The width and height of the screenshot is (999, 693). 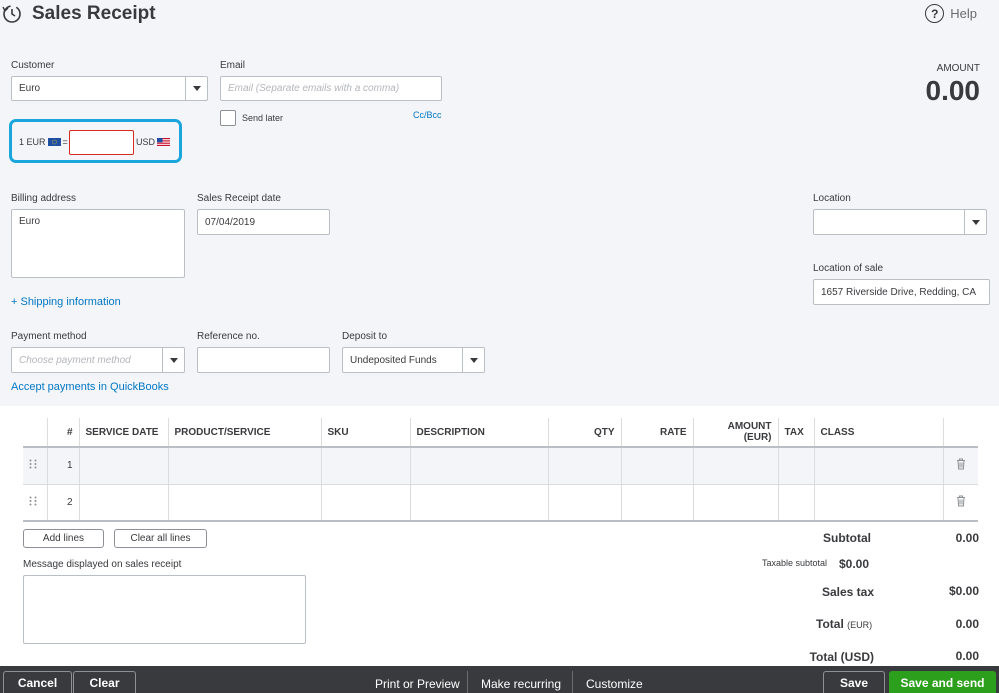 What do you see at coordinates (228, 336) in the screenshot?
I see `reference-no-label: Reference no.` at bounding box center [228, 336].